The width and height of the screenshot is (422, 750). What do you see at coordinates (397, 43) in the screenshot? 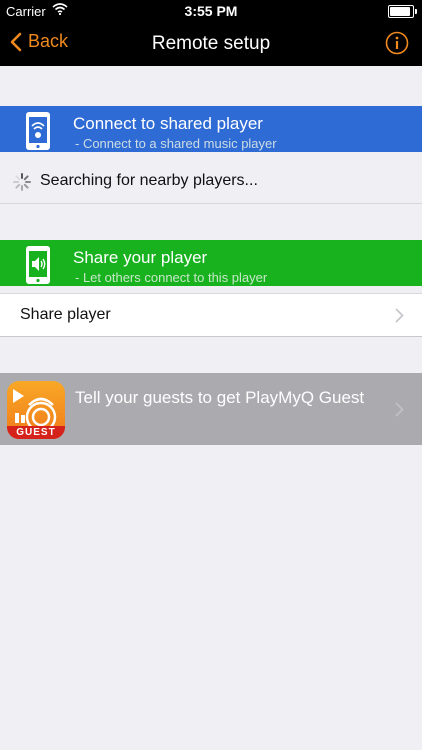
I see `info-icon` at bounding box center [397, 43].